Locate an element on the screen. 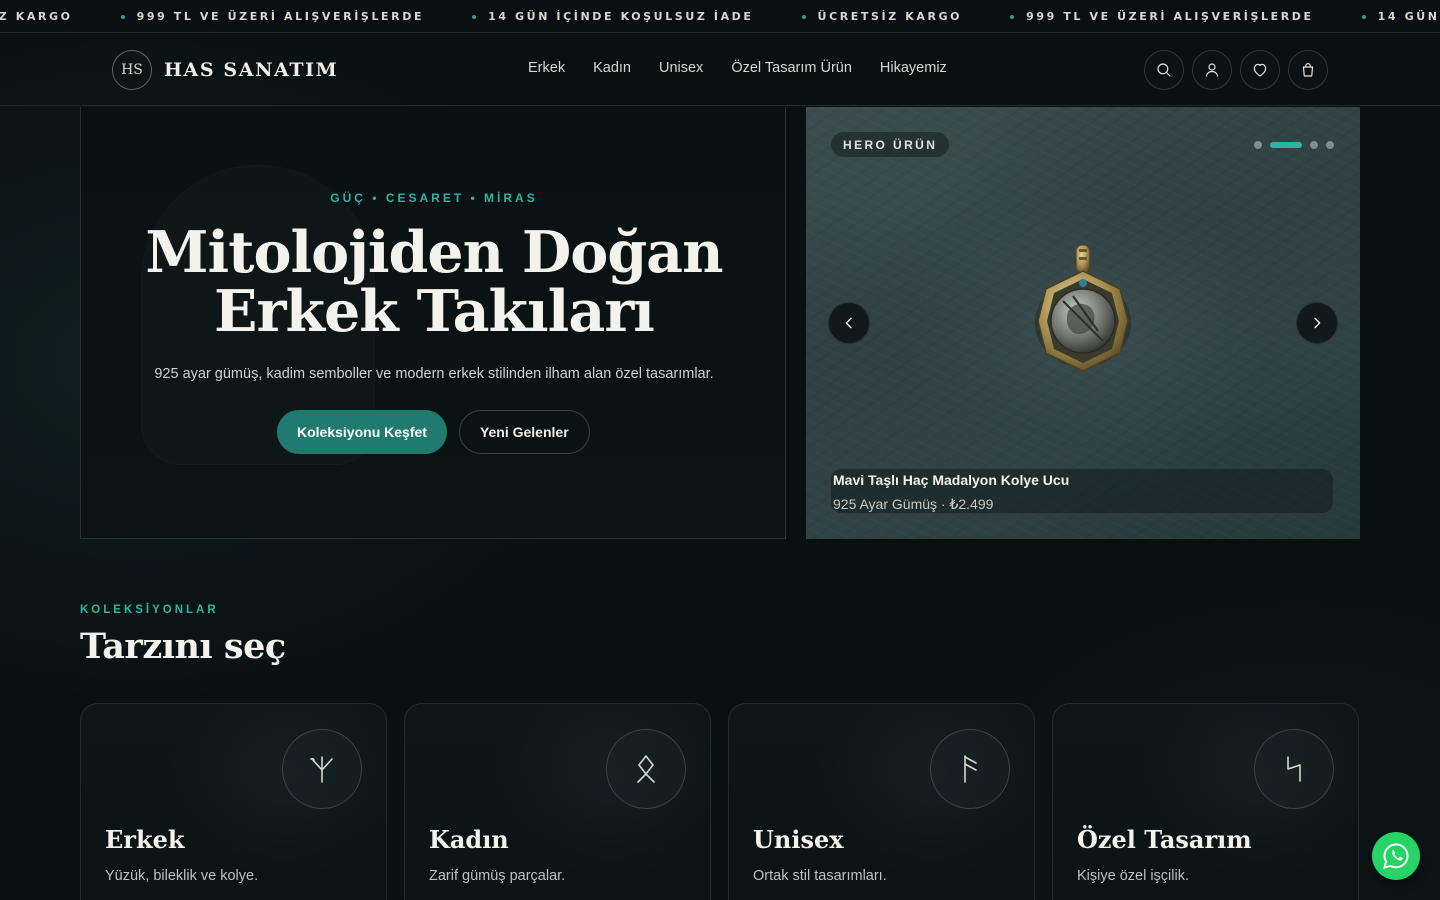  collection-card-desc: Zarif gümüş parçalar. is located at coordinates (497, 876).